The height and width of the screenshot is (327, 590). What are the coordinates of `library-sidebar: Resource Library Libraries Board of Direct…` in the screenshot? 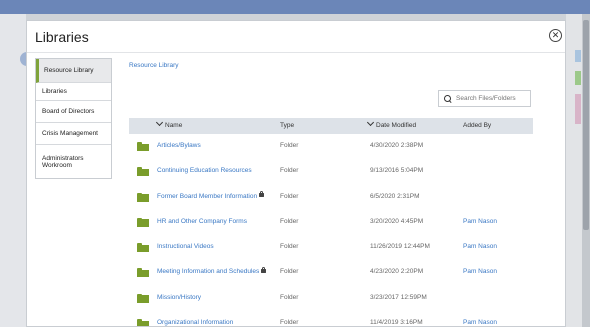 It's located at (73, 118).